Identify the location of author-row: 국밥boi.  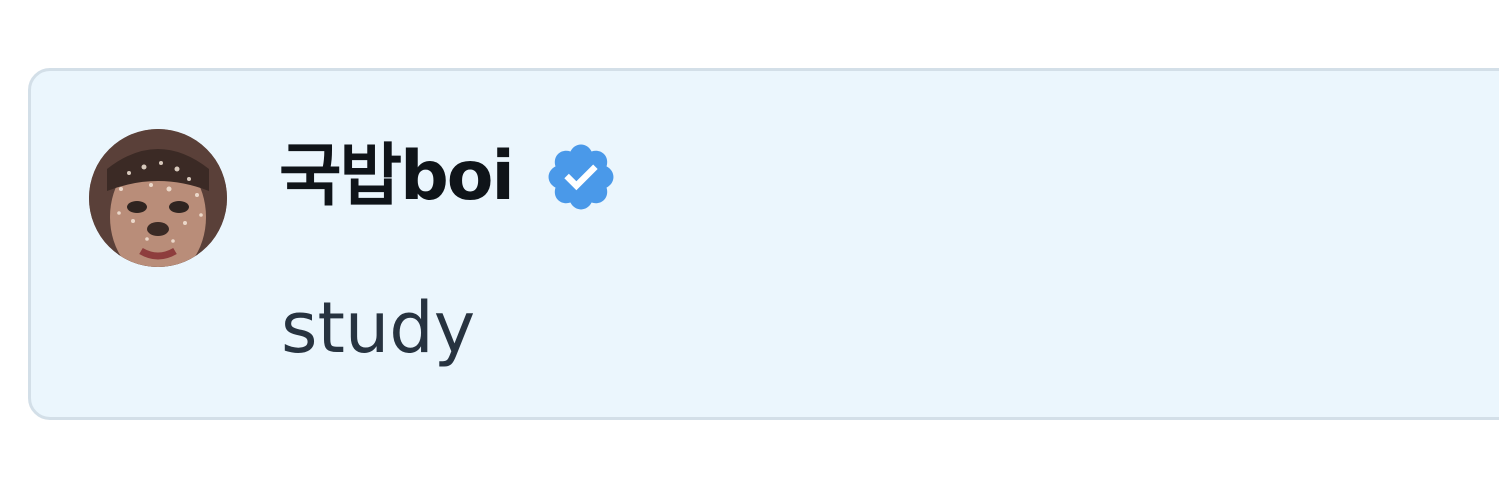
(449, 177).